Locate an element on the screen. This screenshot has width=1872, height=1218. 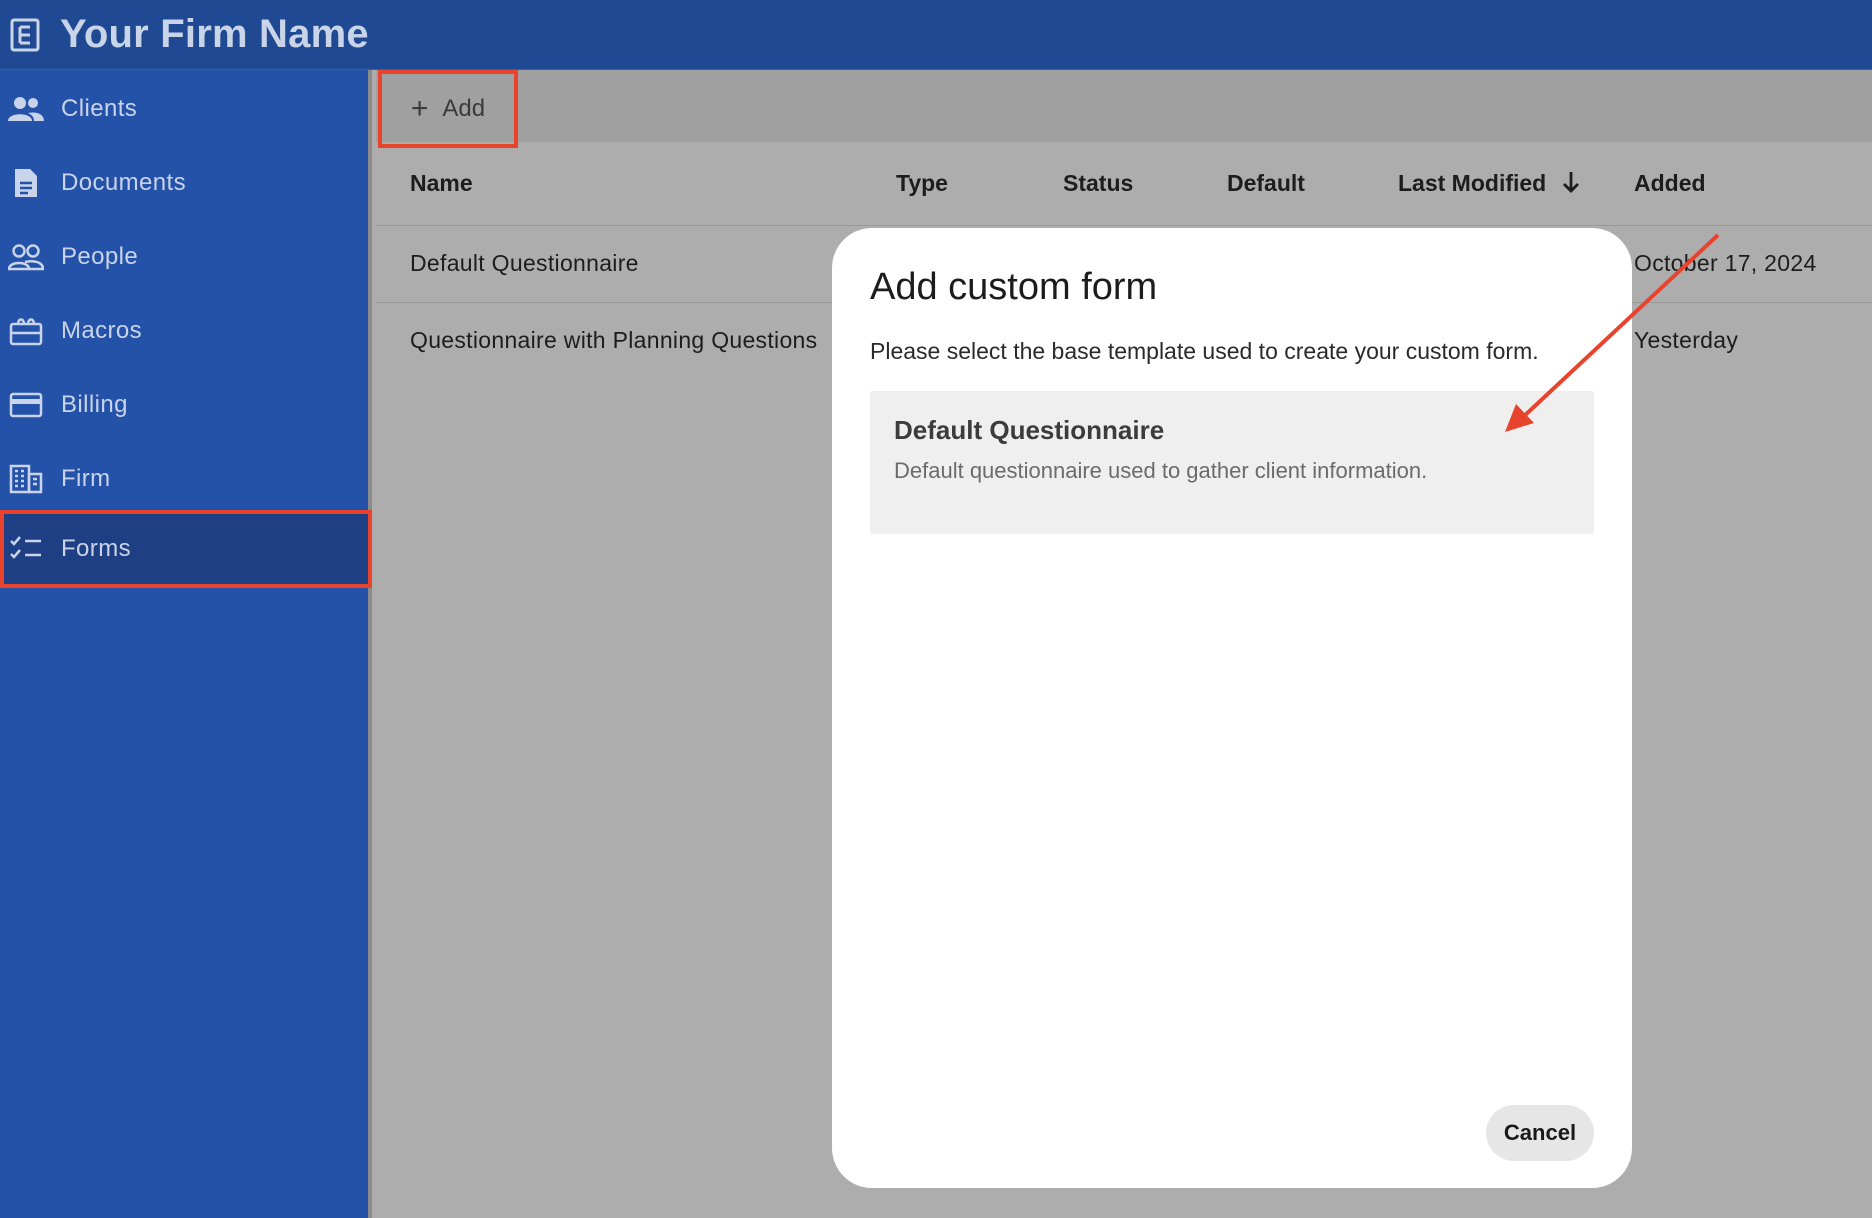
sidebar-item-documents: Documents is located at coordinates (186, 183).